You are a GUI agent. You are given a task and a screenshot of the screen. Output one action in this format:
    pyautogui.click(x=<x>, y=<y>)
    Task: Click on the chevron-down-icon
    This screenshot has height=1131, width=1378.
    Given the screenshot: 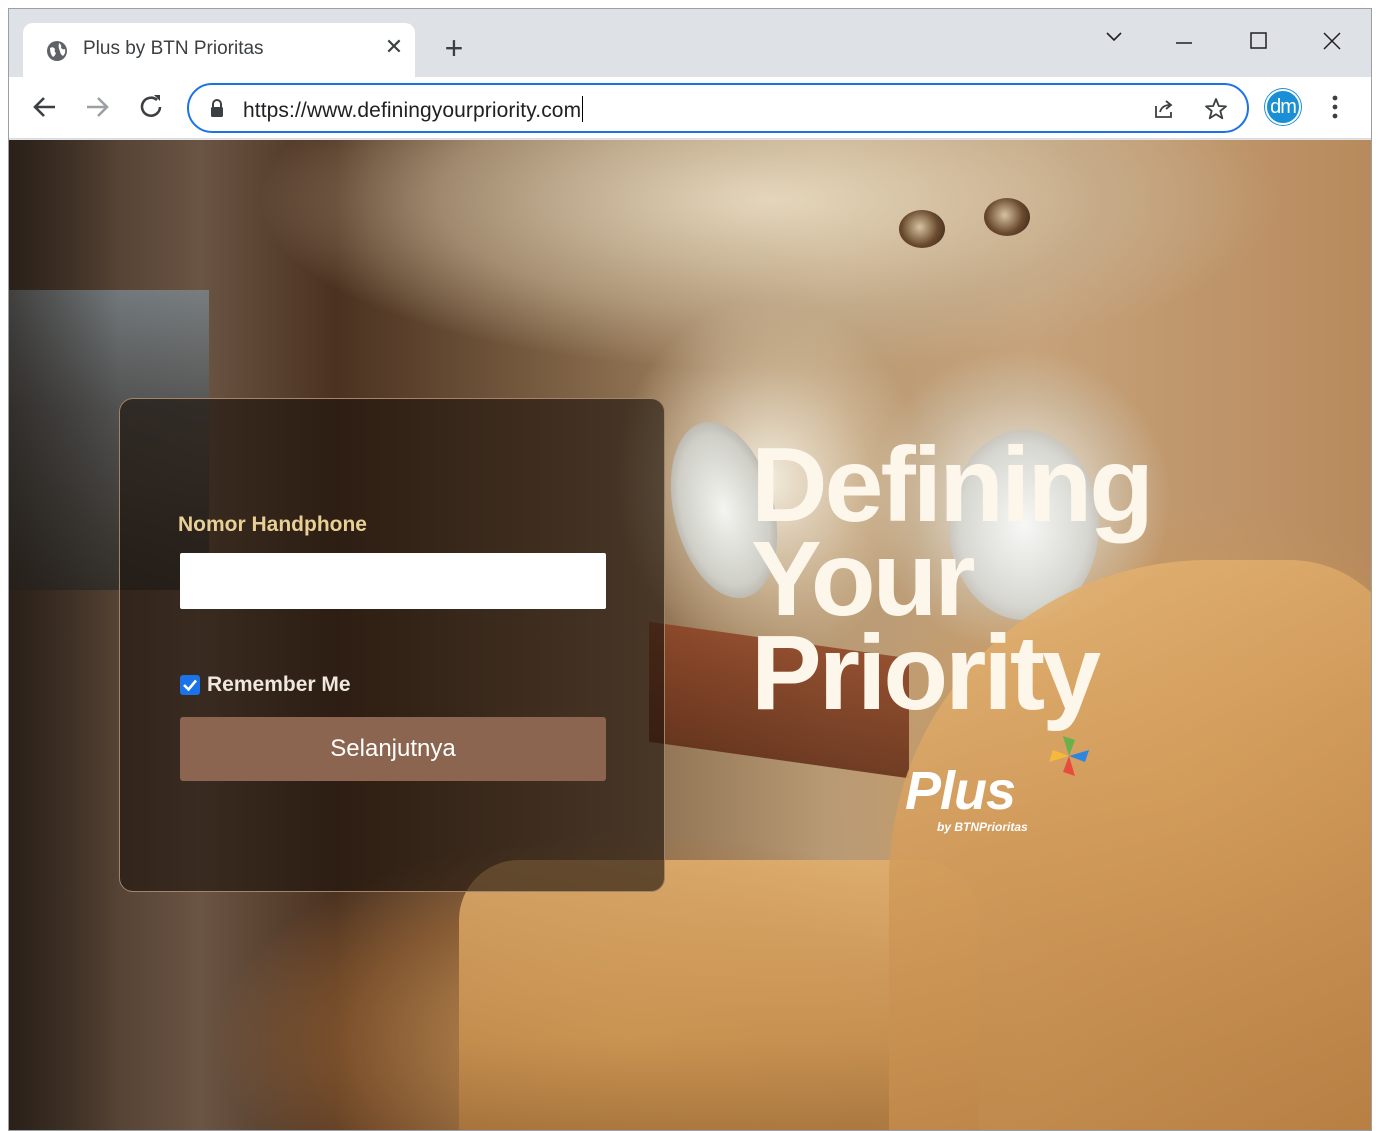 What is the action you would take?
    pyautogui.click(x=1114, y=37)
    